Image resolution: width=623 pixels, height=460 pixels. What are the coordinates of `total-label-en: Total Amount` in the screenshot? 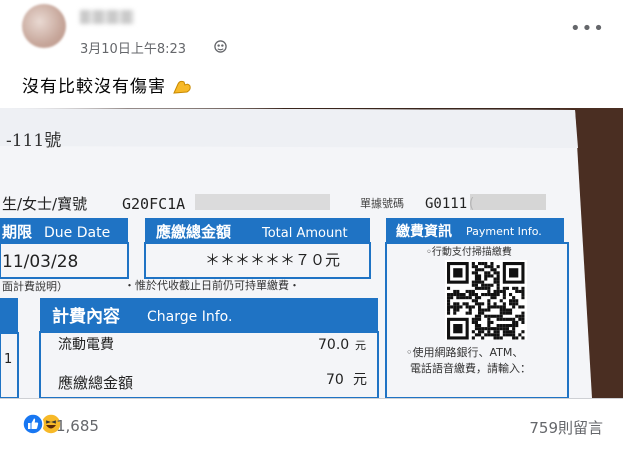 It's located at (304, 233).